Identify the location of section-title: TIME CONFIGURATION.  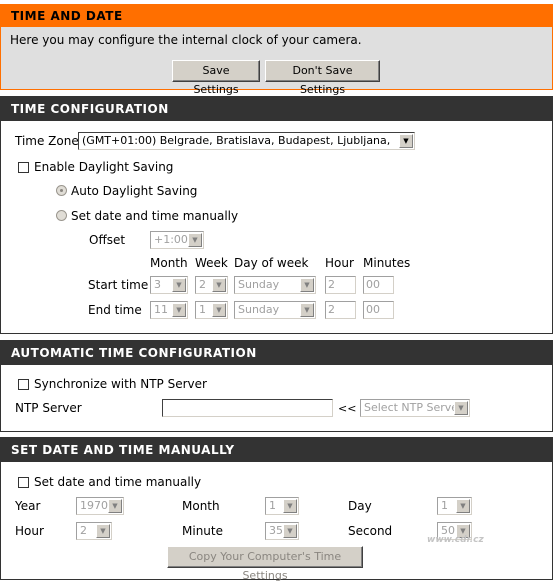
(276, 109).